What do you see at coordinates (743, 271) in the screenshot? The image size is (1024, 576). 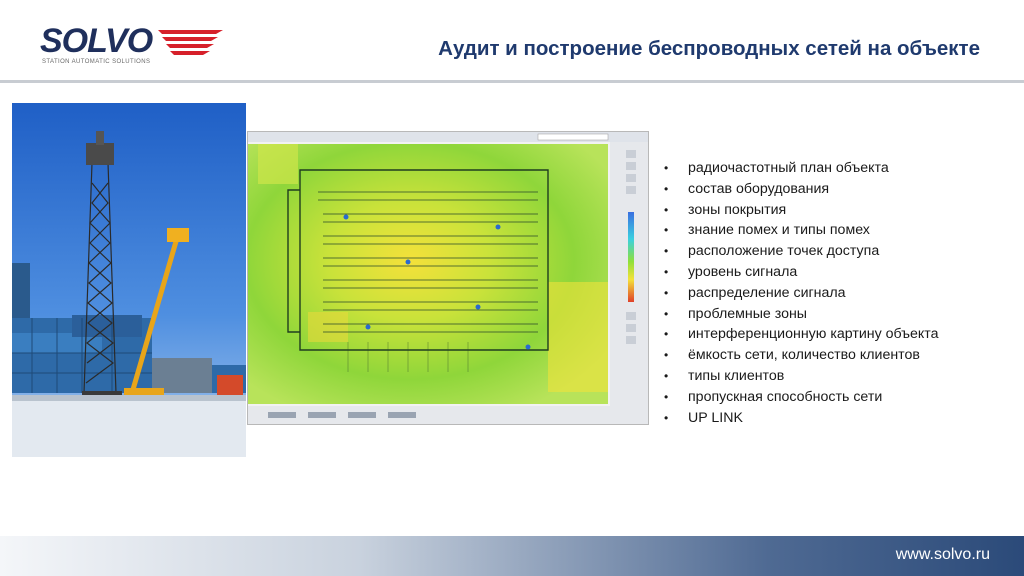 I see `list-item-text: уровень сигнала` at bounding box center [743, 271].